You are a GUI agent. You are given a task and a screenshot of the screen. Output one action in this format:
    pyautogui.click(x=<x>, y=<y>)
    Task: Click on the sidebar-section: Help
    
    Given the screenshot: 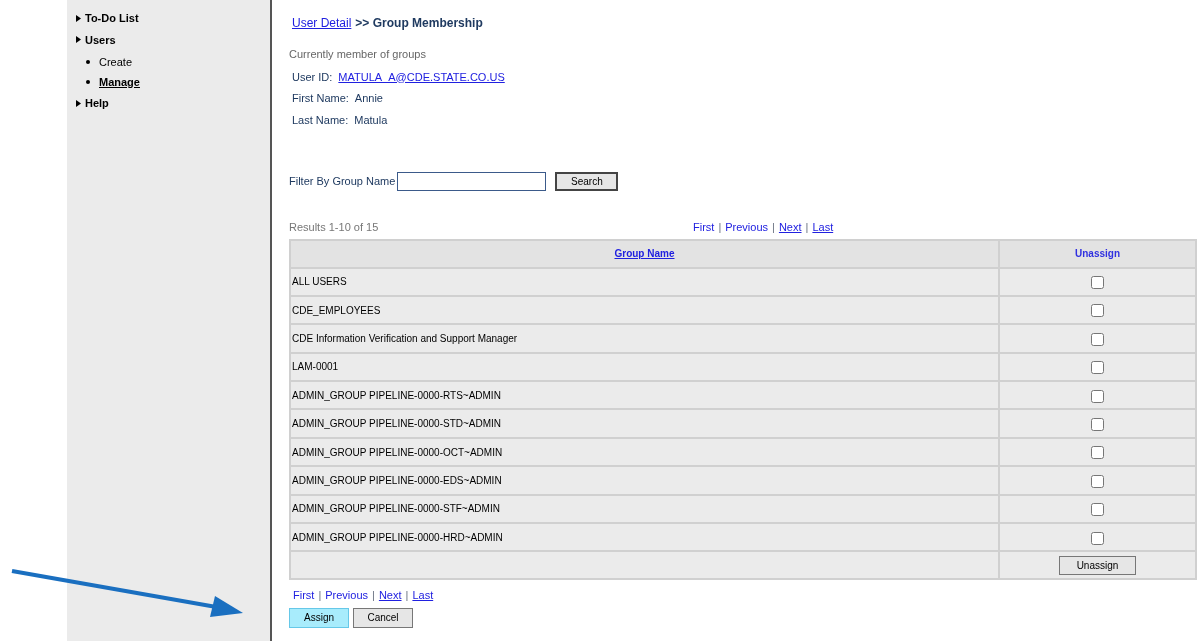 What is the action you would take?
    pyautogui.click(x=97, y=103)
    